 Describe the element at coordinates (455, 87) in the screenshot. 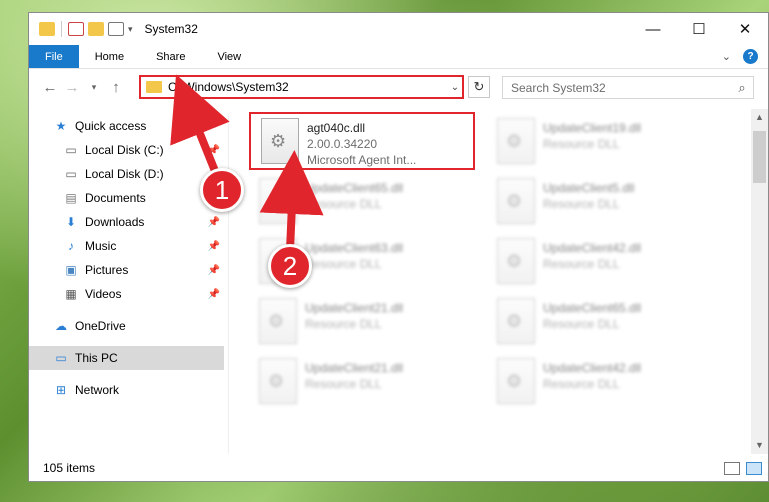

I see `chevron-down-icon: ⌄` at that location.